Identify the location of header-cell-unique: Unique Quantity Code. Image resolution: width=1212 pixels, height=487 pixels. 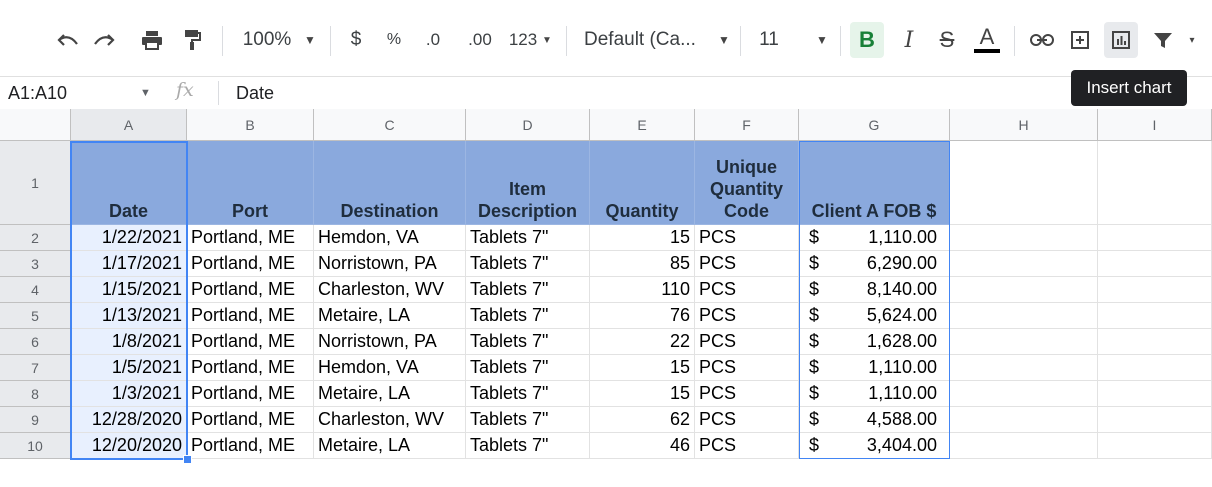
(747, 183).